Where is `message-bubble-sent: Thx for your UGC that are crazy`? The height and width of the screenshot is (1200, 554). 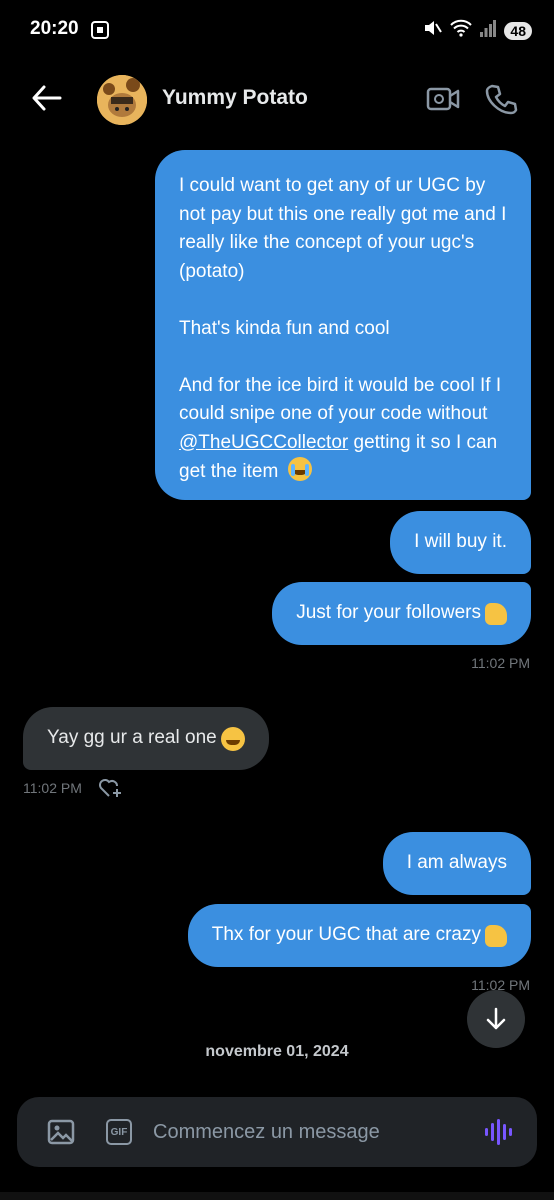
message-bubble-sent: Thx for your UGC that are crazy is located at coordinates (359, 935).